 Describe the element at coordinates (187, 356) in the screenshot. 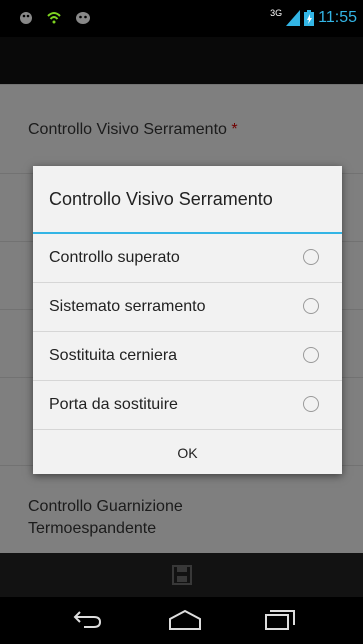

I see `option-sostituita-cerniera: Sostituita cerniera` at that location.